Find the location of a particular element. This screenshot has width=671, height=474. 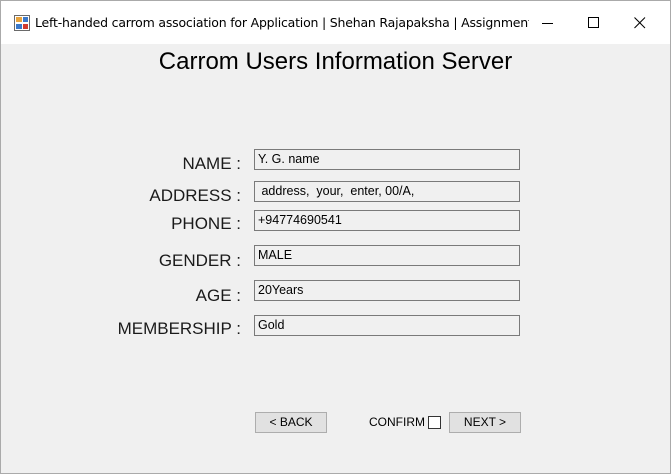

membership-label: MEMBERSHIP : is located at coordinates (179, 328).